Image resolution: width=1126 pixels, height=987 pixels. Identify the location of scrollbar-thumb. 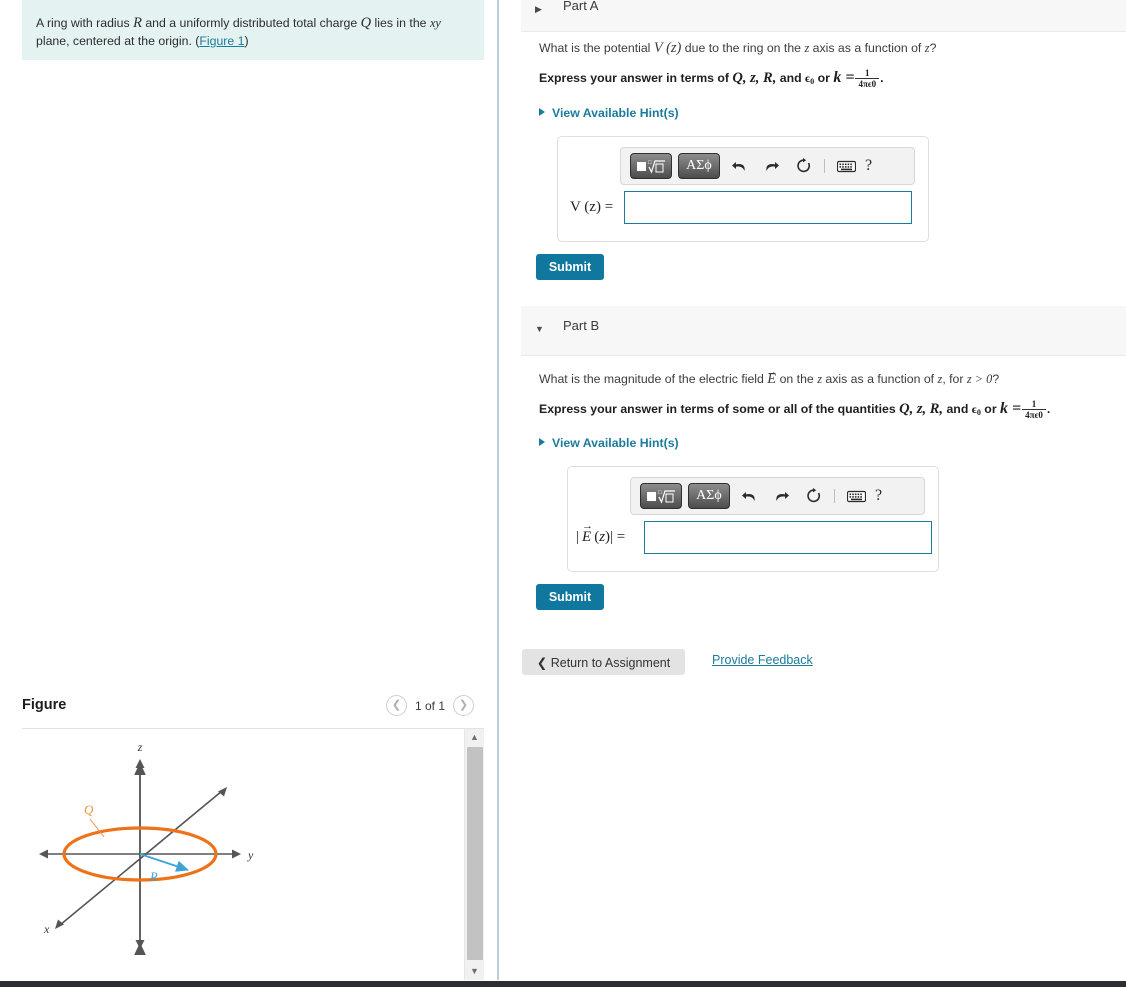
(475, 853).